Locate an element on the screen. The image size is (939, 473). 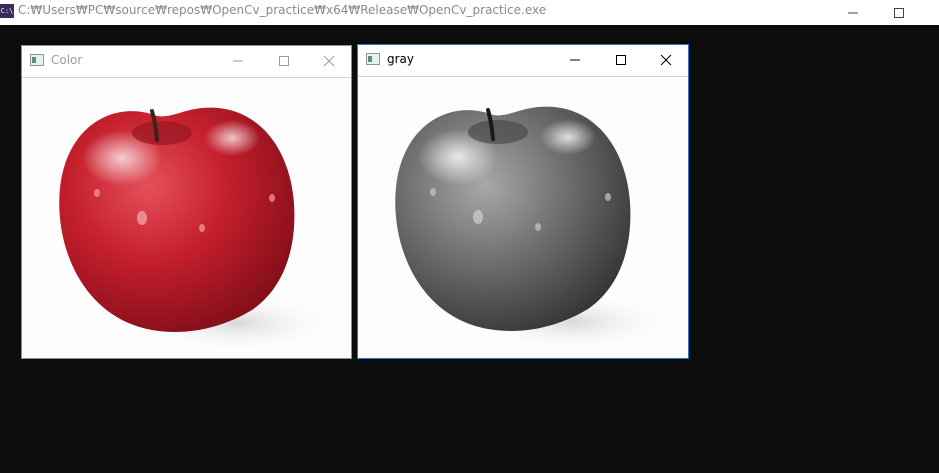
color-window-title: Color is located at coordinates (67, 60).